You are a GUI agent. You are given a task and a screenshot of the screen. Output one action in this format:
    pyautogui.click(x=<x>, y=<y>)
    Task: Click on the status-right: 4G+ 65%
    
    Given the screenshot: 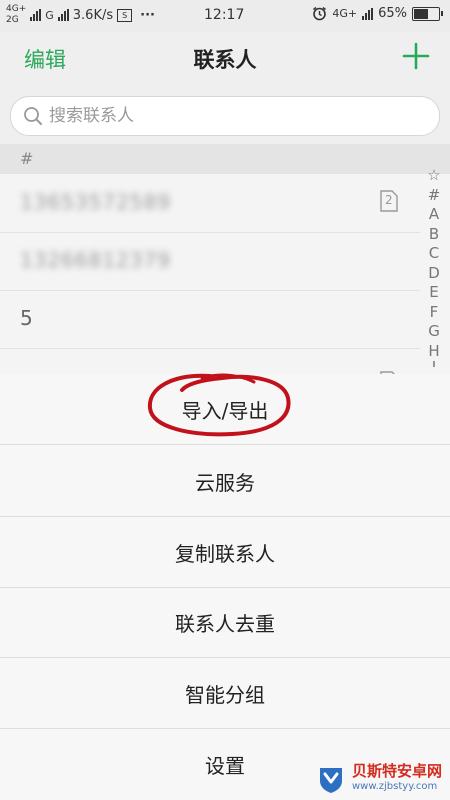 What is the action you would take?
    pyautogui.click(x=377, y=13)
    